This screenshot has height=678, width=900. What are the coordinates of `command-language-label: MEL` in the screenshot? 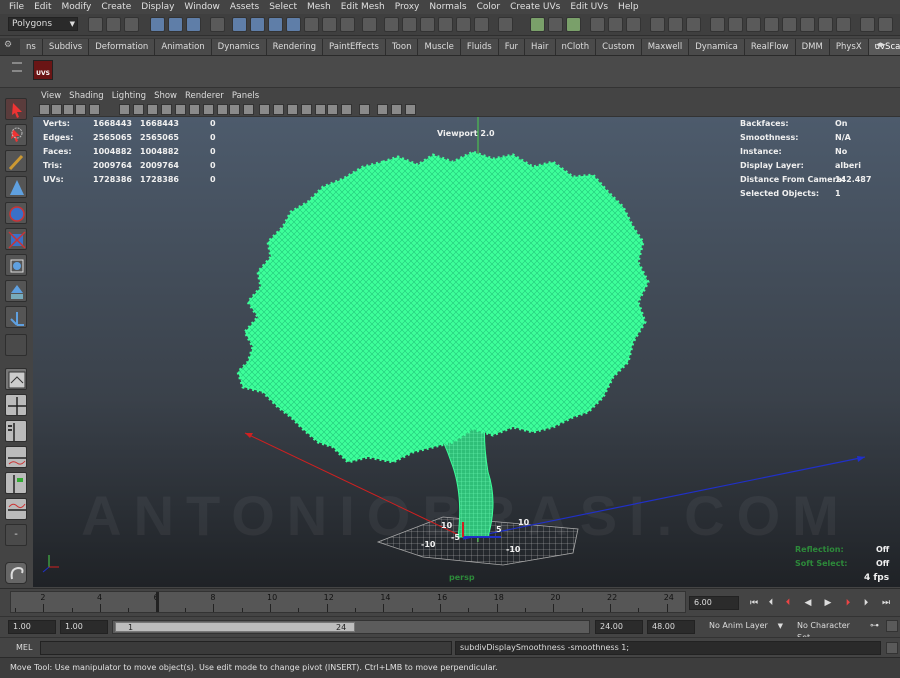 It's located at (24, 647).